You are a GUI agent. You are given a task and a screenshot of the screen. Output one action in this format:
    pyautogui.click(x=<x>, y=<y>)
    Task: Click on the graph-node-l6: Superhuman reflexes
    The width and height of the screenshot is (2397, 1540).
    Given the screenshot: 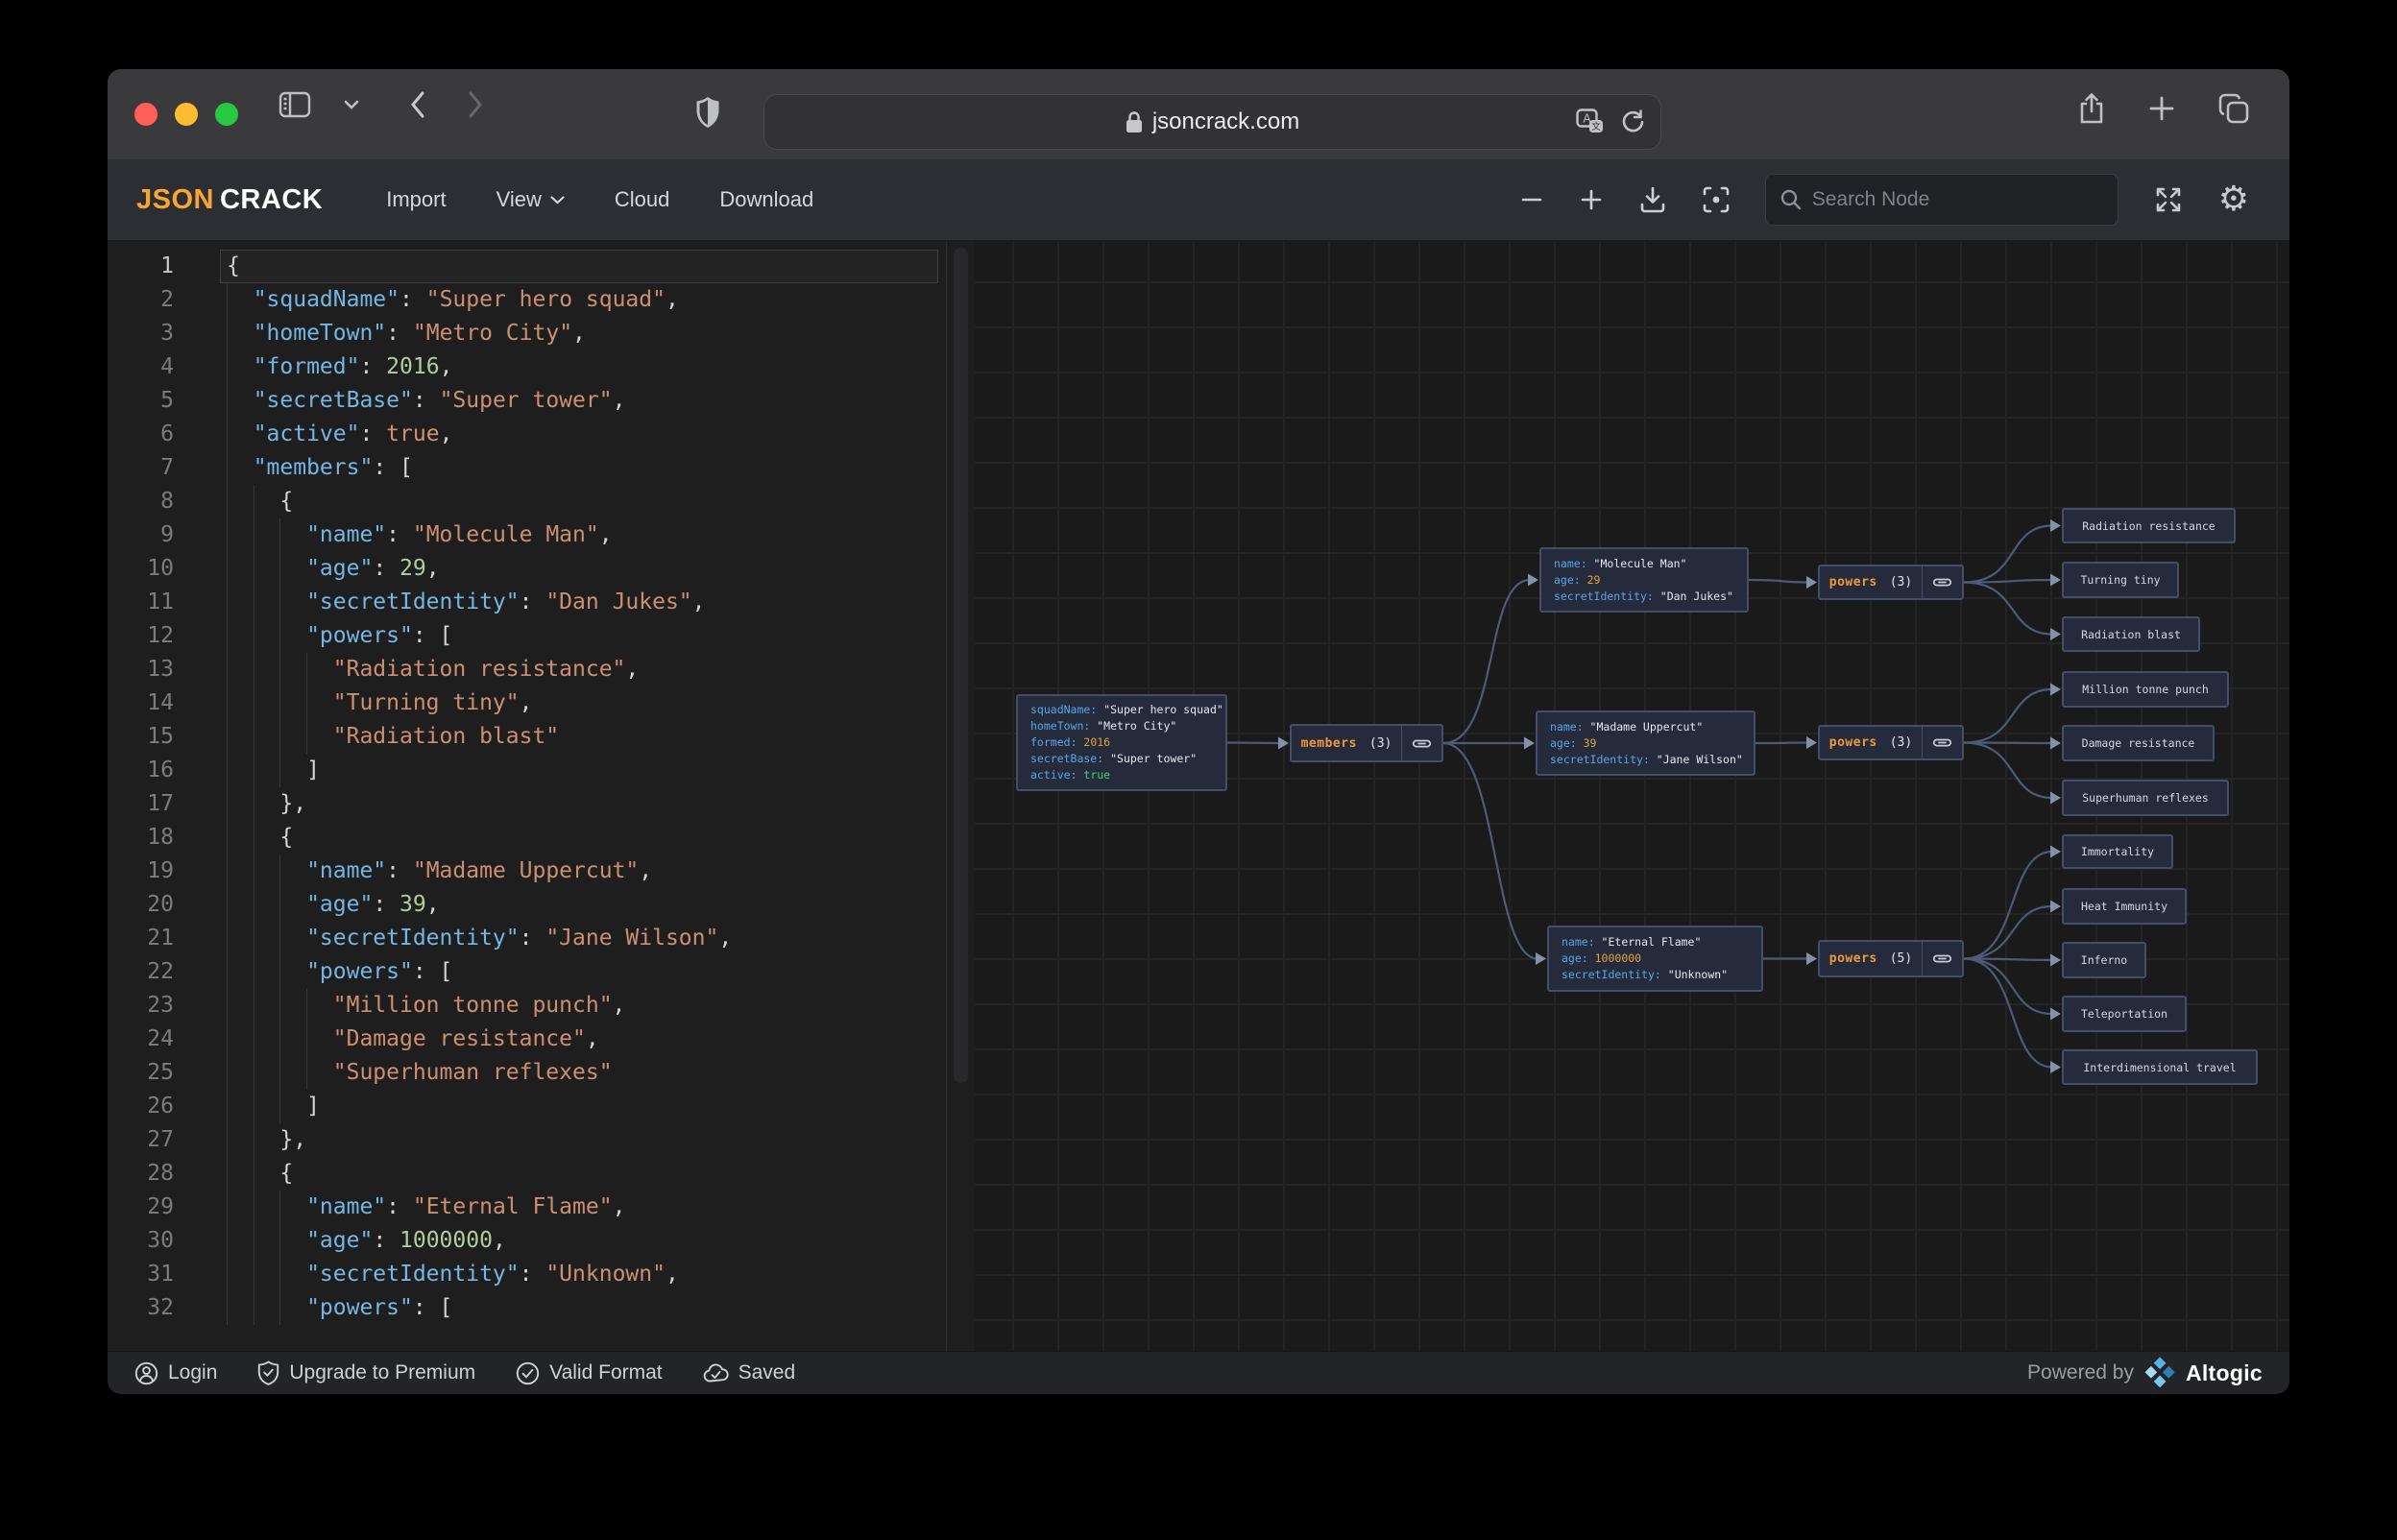 What is the action you would take?
    pyautogui.click(x=2145, y=798)
    